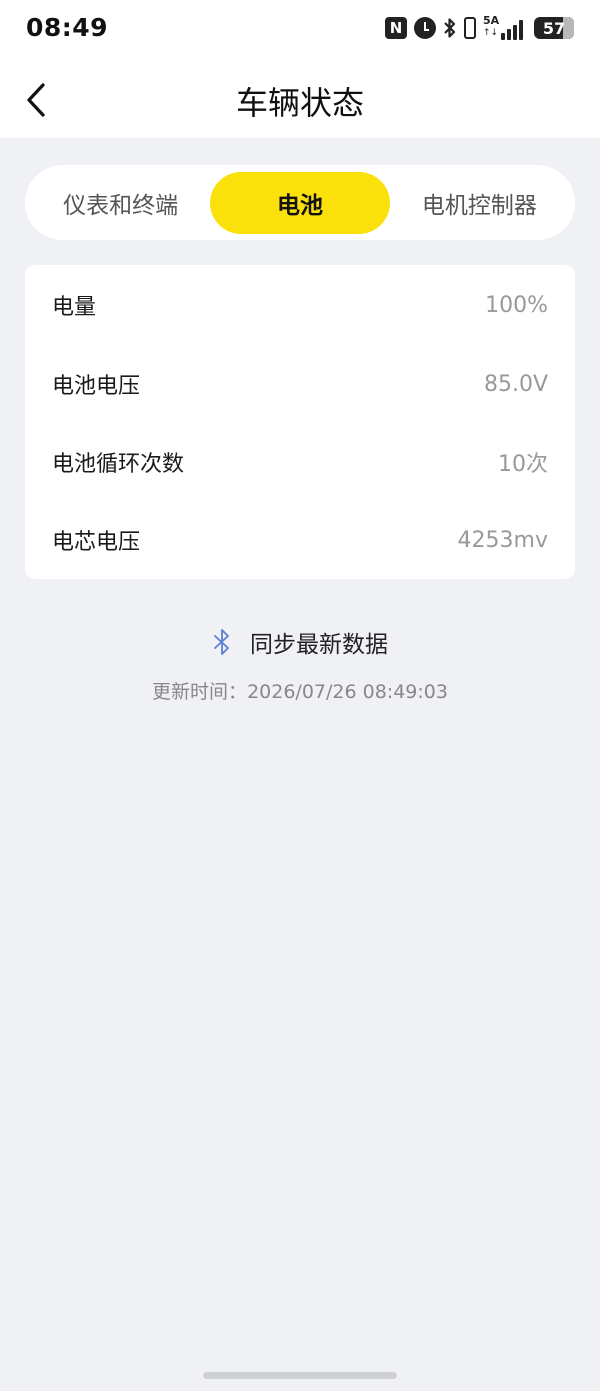  What do you see at coordinates (491, 20) in the screenshot?
I see `network-type-label: 5A` at bounding box center [491, 20].